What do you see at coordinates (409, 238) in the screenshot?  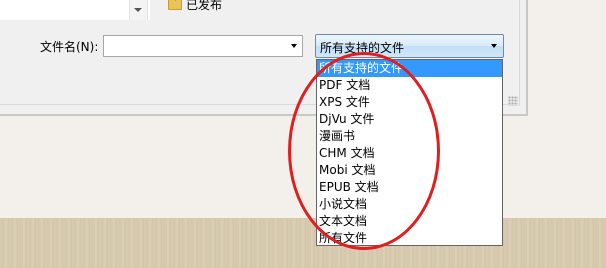 I see `file-type-option: 所有文件` at bounding box center [409, 238].